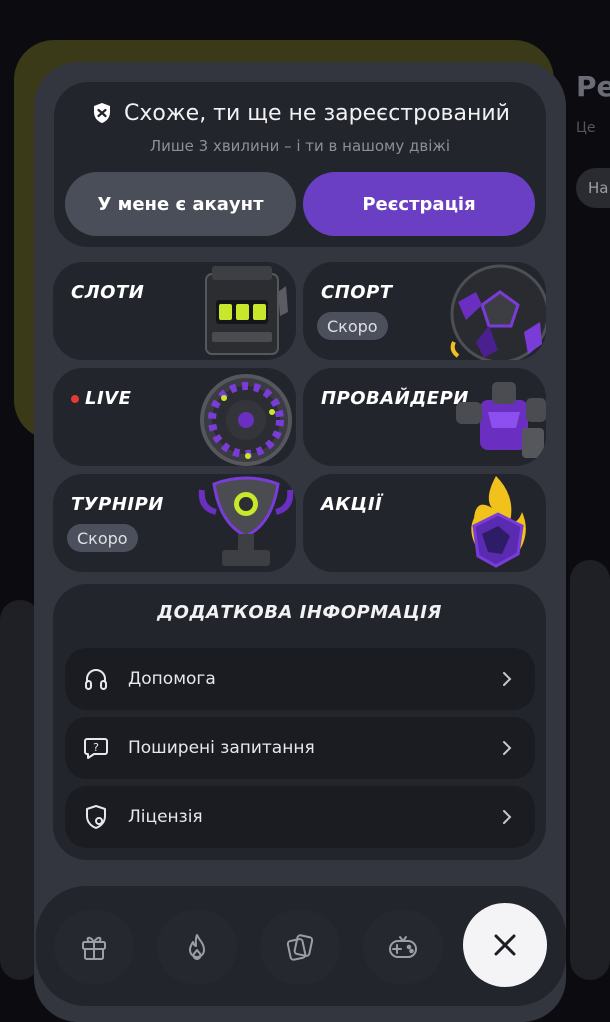  I want to click on registration-heading: Схоже, ти ще не зареєстрований, so click(300, 113).